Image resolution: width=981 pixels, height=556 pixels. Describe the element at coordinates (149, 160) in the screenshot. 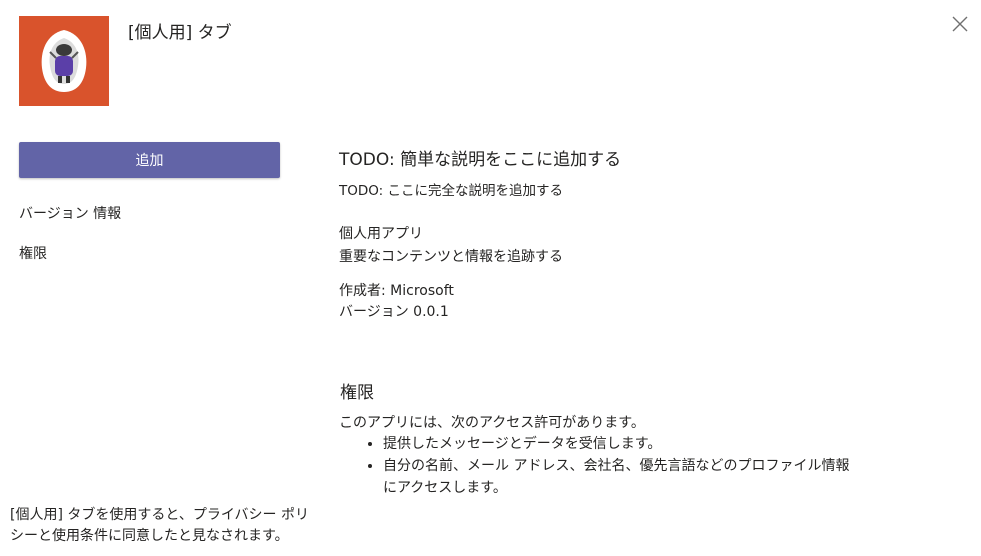

I see `add-button: 追加` at that location.